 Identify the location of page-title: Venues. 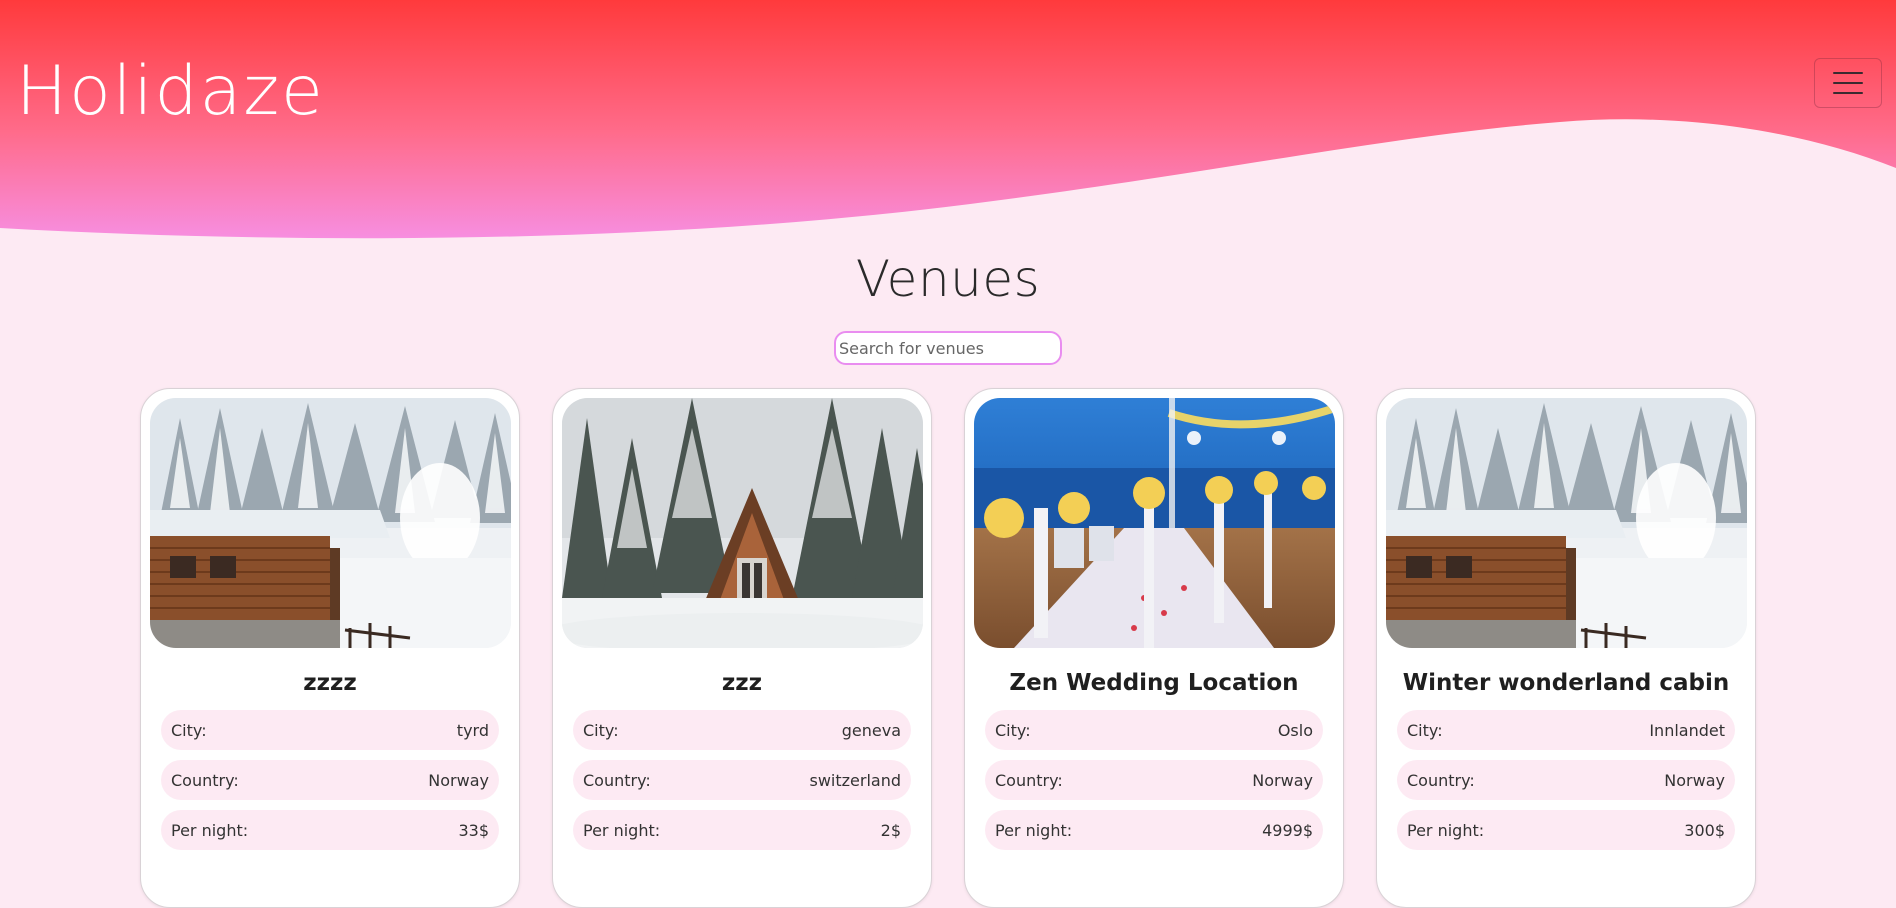
(948, 279).